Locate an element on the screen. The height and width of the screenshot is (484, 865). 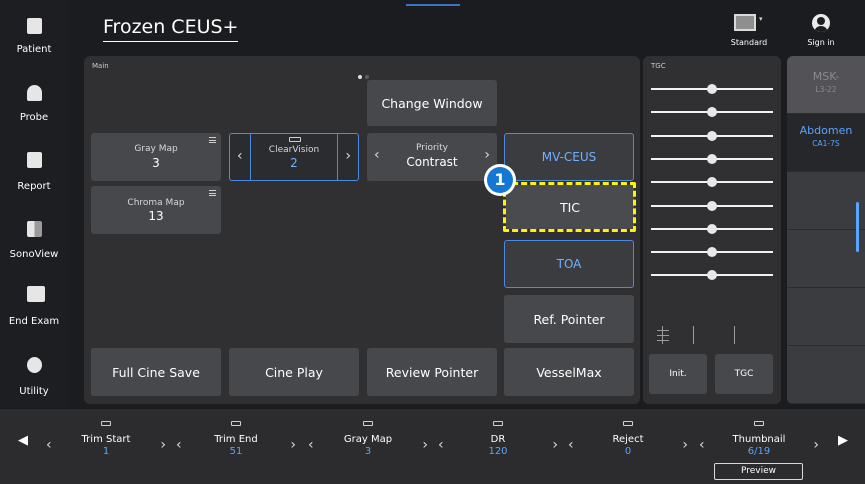
full-cine-save-button: Full Cine Save is located at coordinates (156, 372).